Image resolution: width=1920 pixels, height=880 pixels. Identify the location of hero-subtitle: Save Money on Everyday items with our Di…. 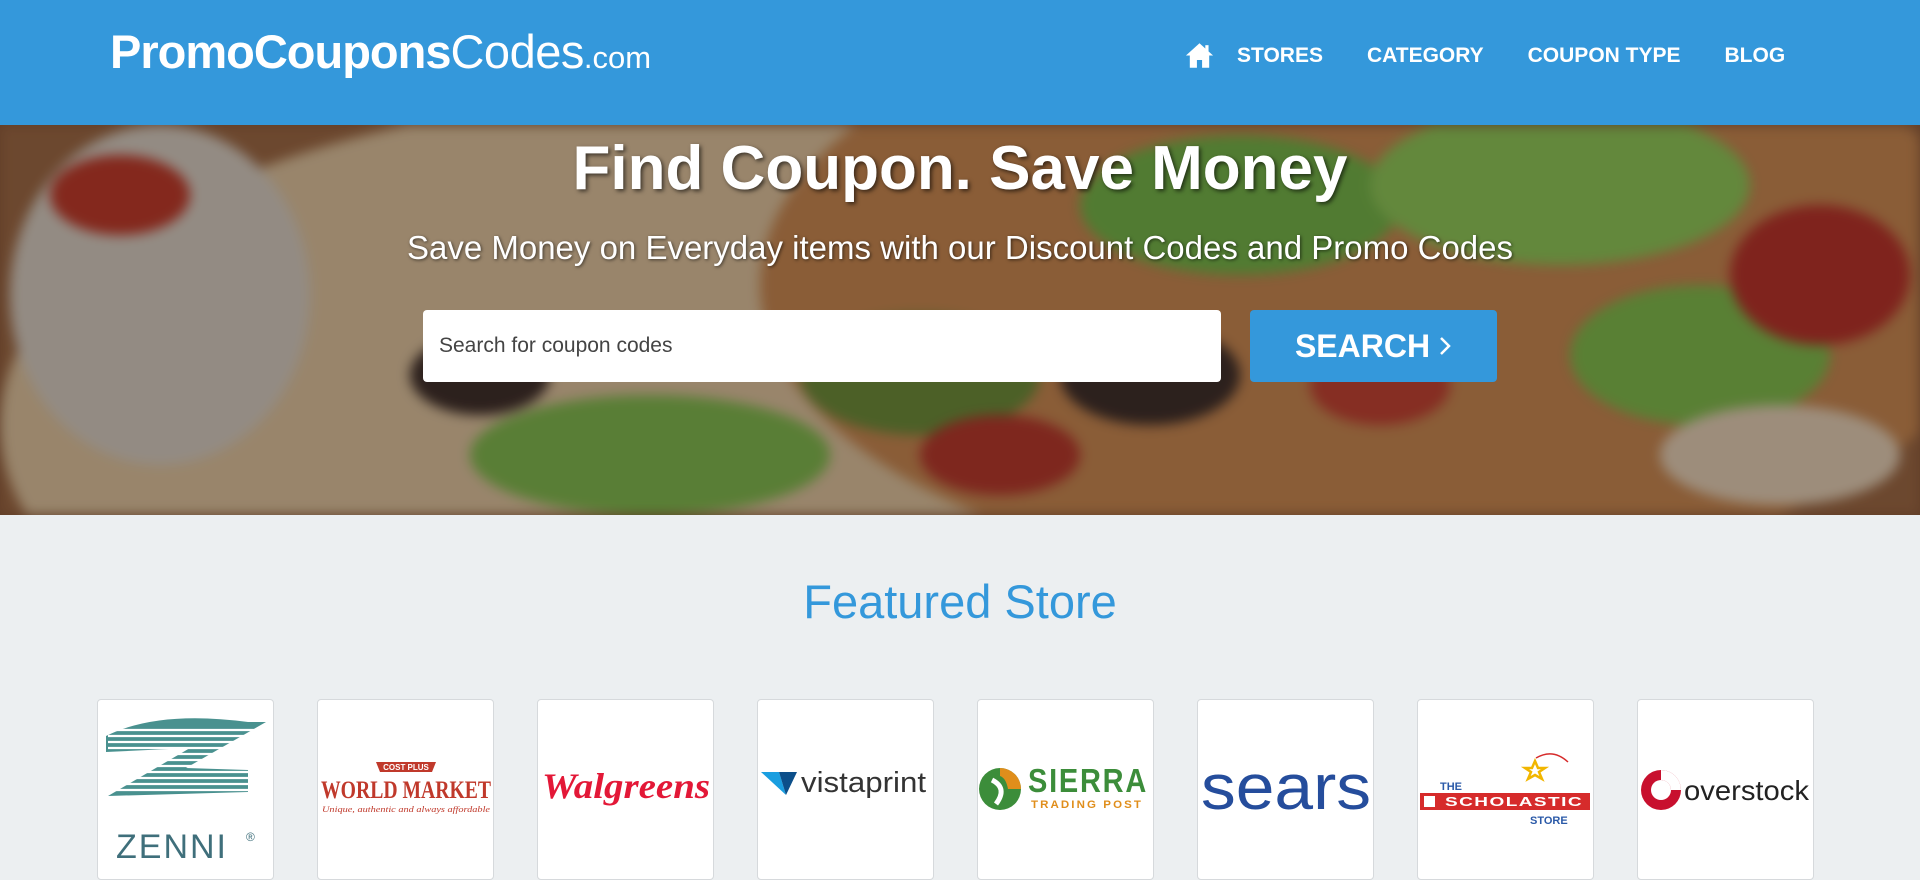
(960, 247).